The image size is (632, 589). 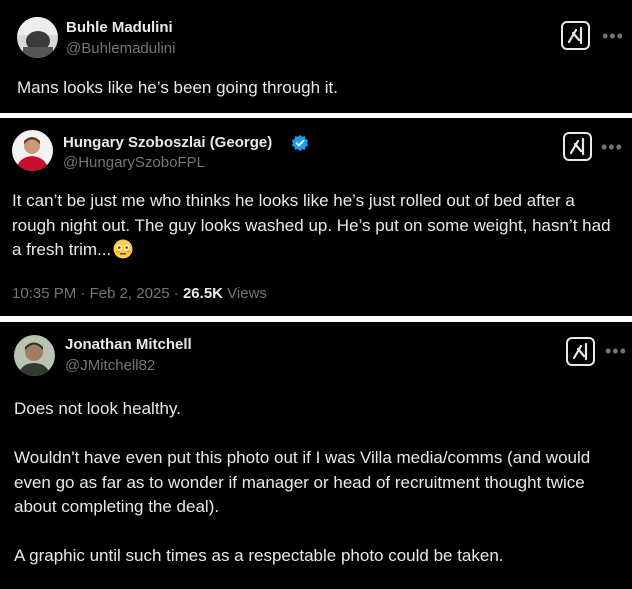 I want to click on views-label: Views, so click(x=247, y=293).